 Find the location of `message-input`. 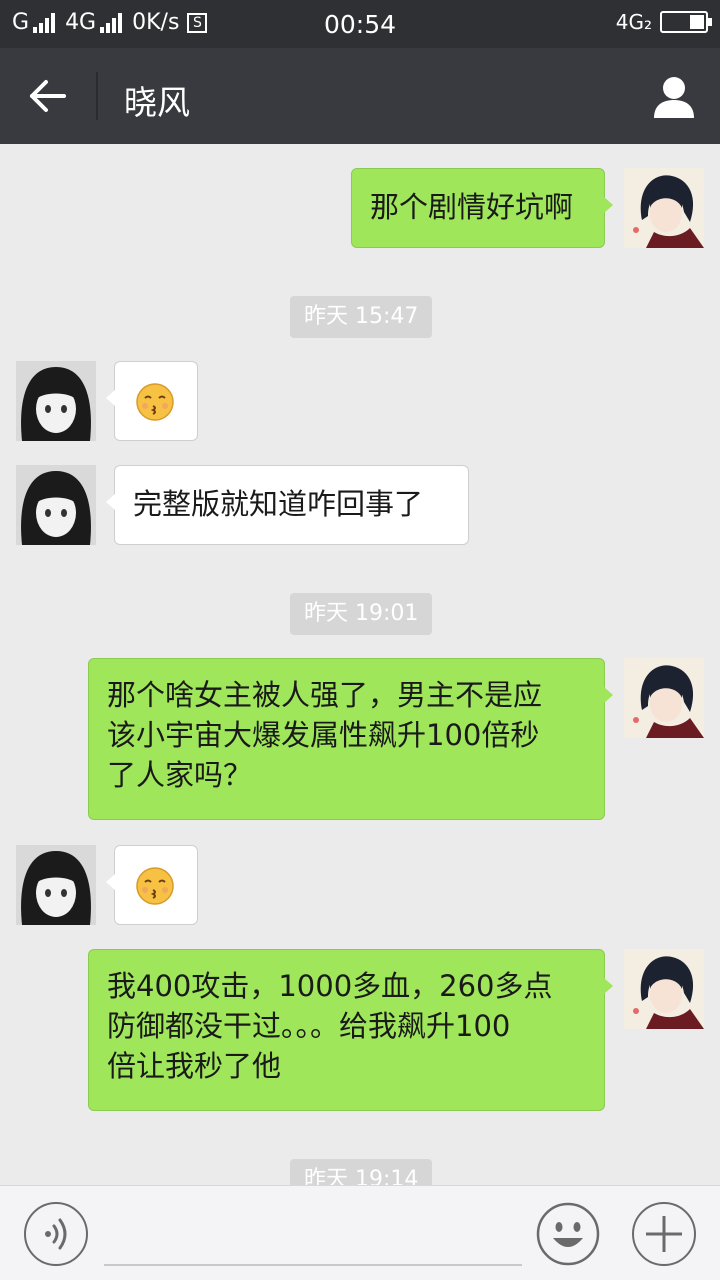

message-input is located at coordinates (313, 1265).